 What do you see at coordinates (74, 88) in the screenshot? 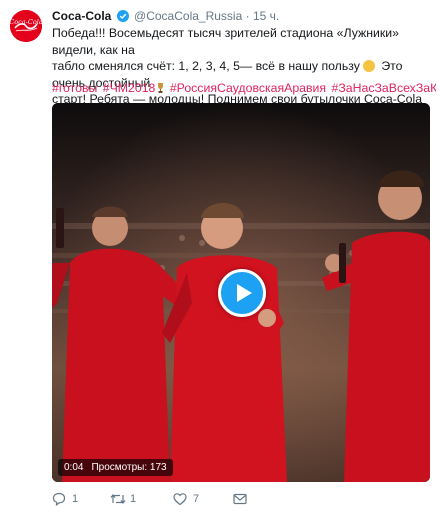
I see `hashtag-link: #готовы` at bounding box center [74, 88].